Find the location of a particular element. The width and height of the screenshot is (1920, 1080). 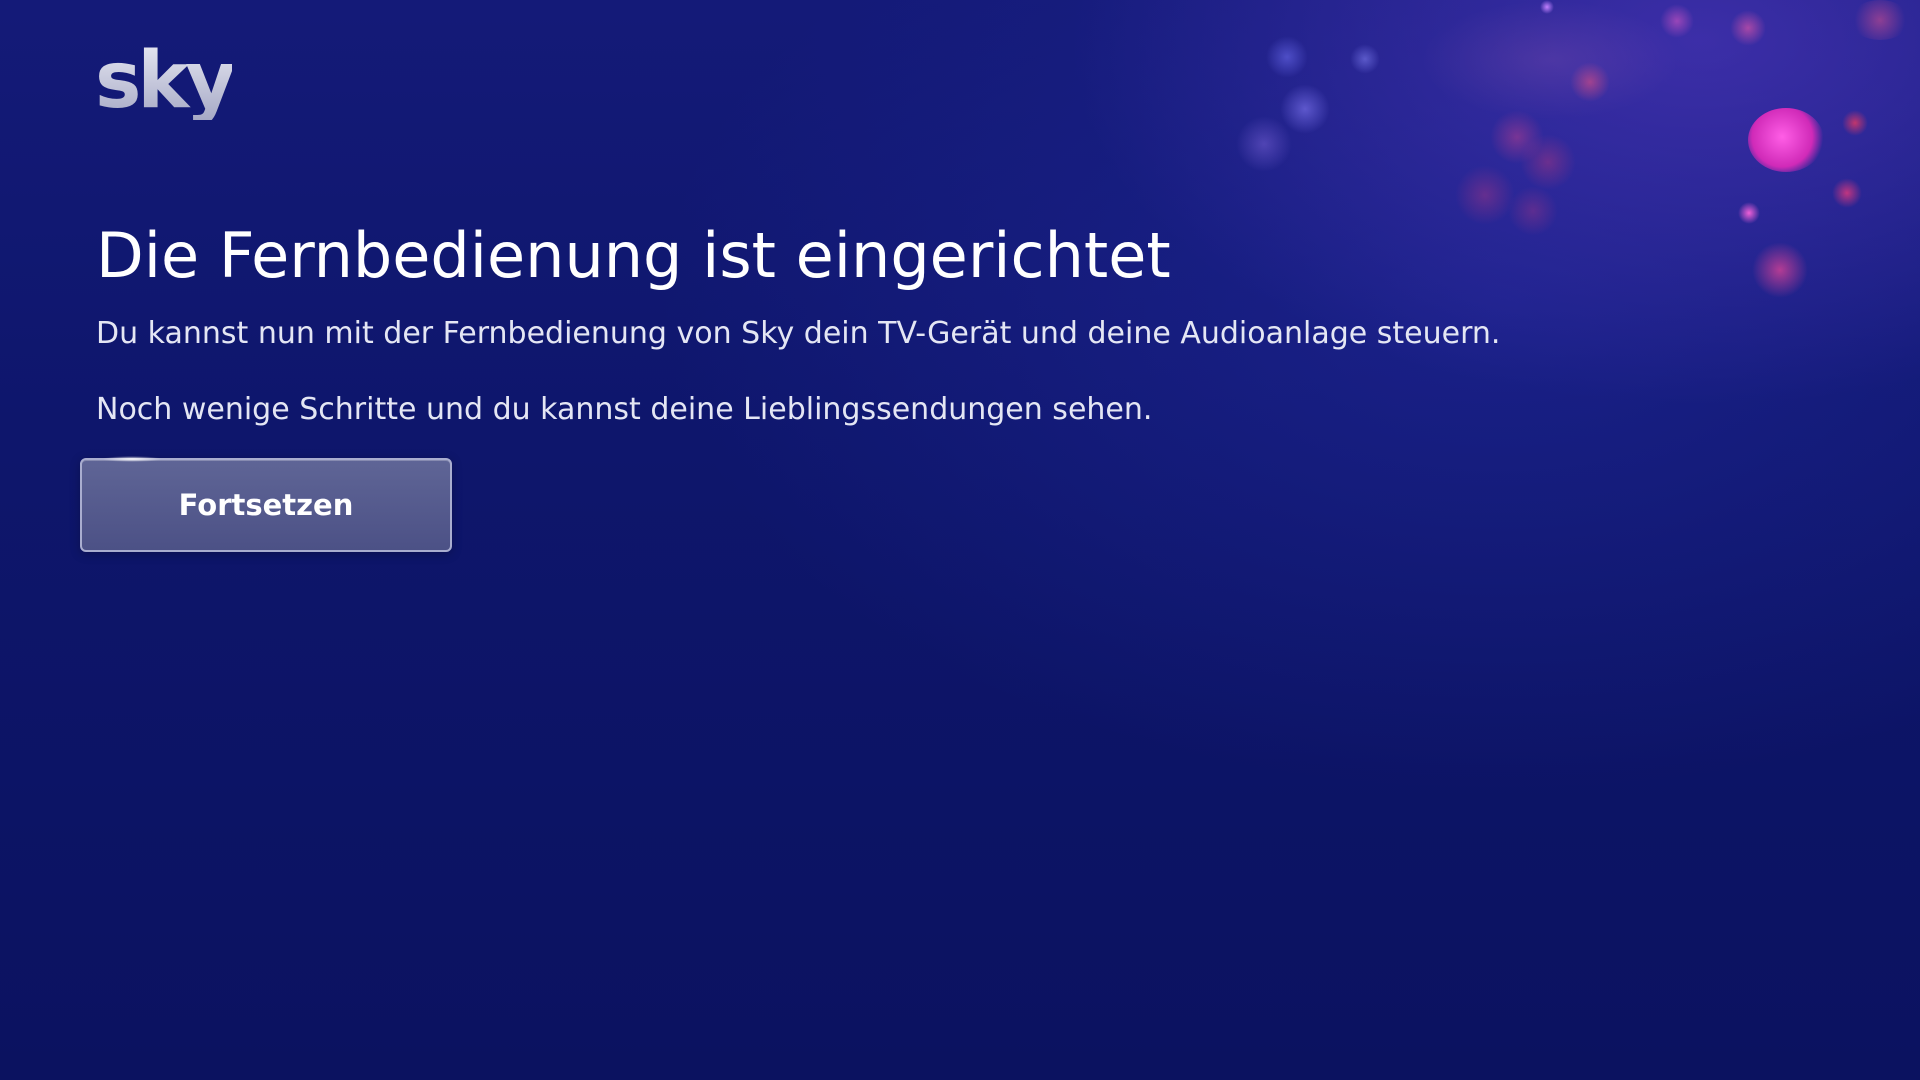

page-title: Die Fernbedienung ist eingerichtet is located at coordinates (633, 255).